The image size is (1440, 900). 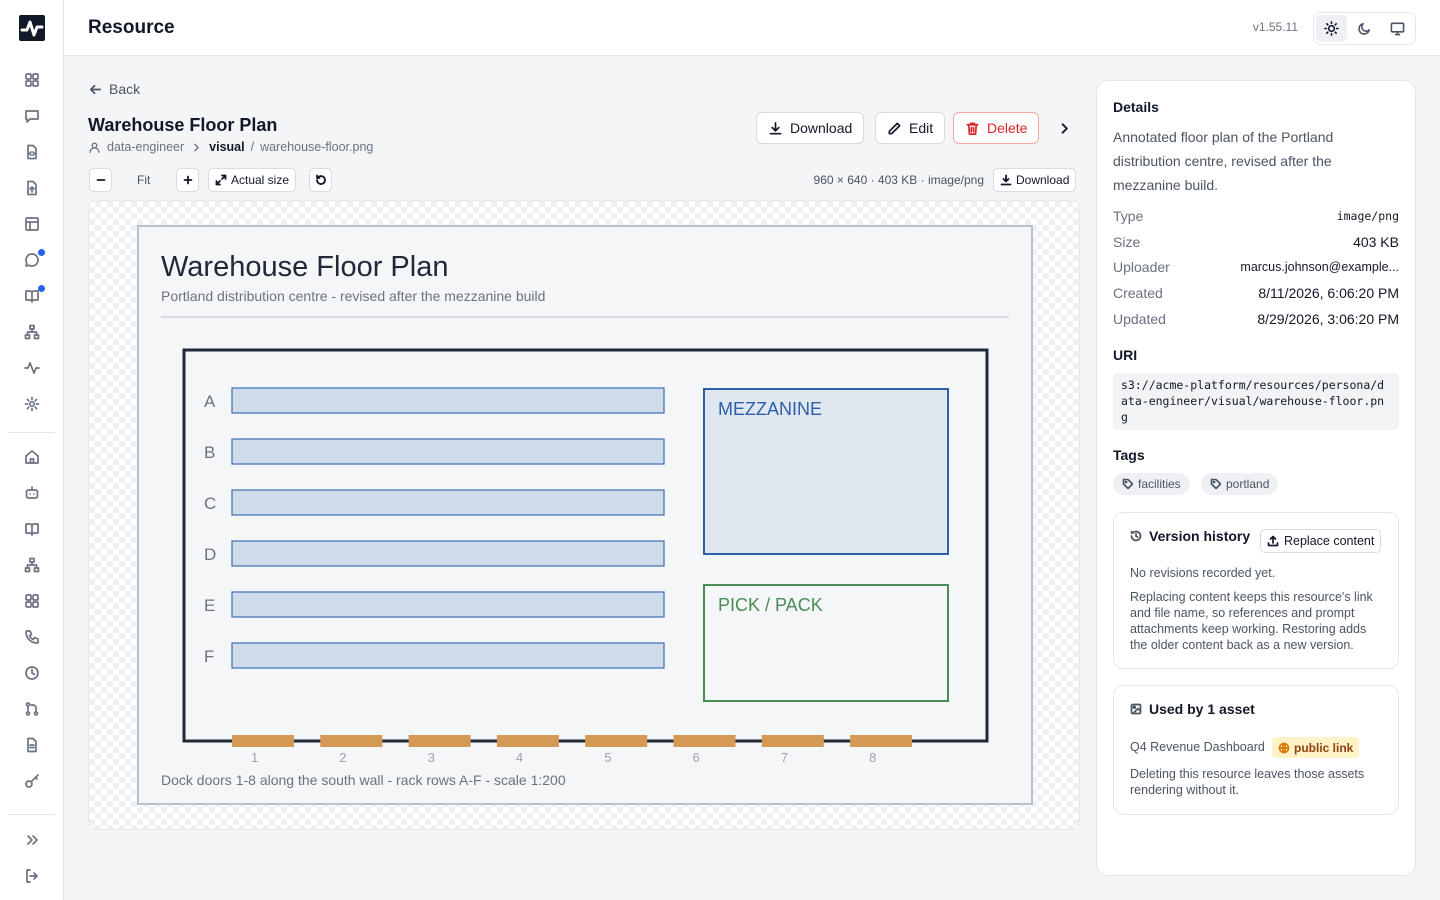 What do you see at coordinates (1141, 267) in the screenshot?
I see `uploader-label: Uploader` at bounding box center [1141, 267].